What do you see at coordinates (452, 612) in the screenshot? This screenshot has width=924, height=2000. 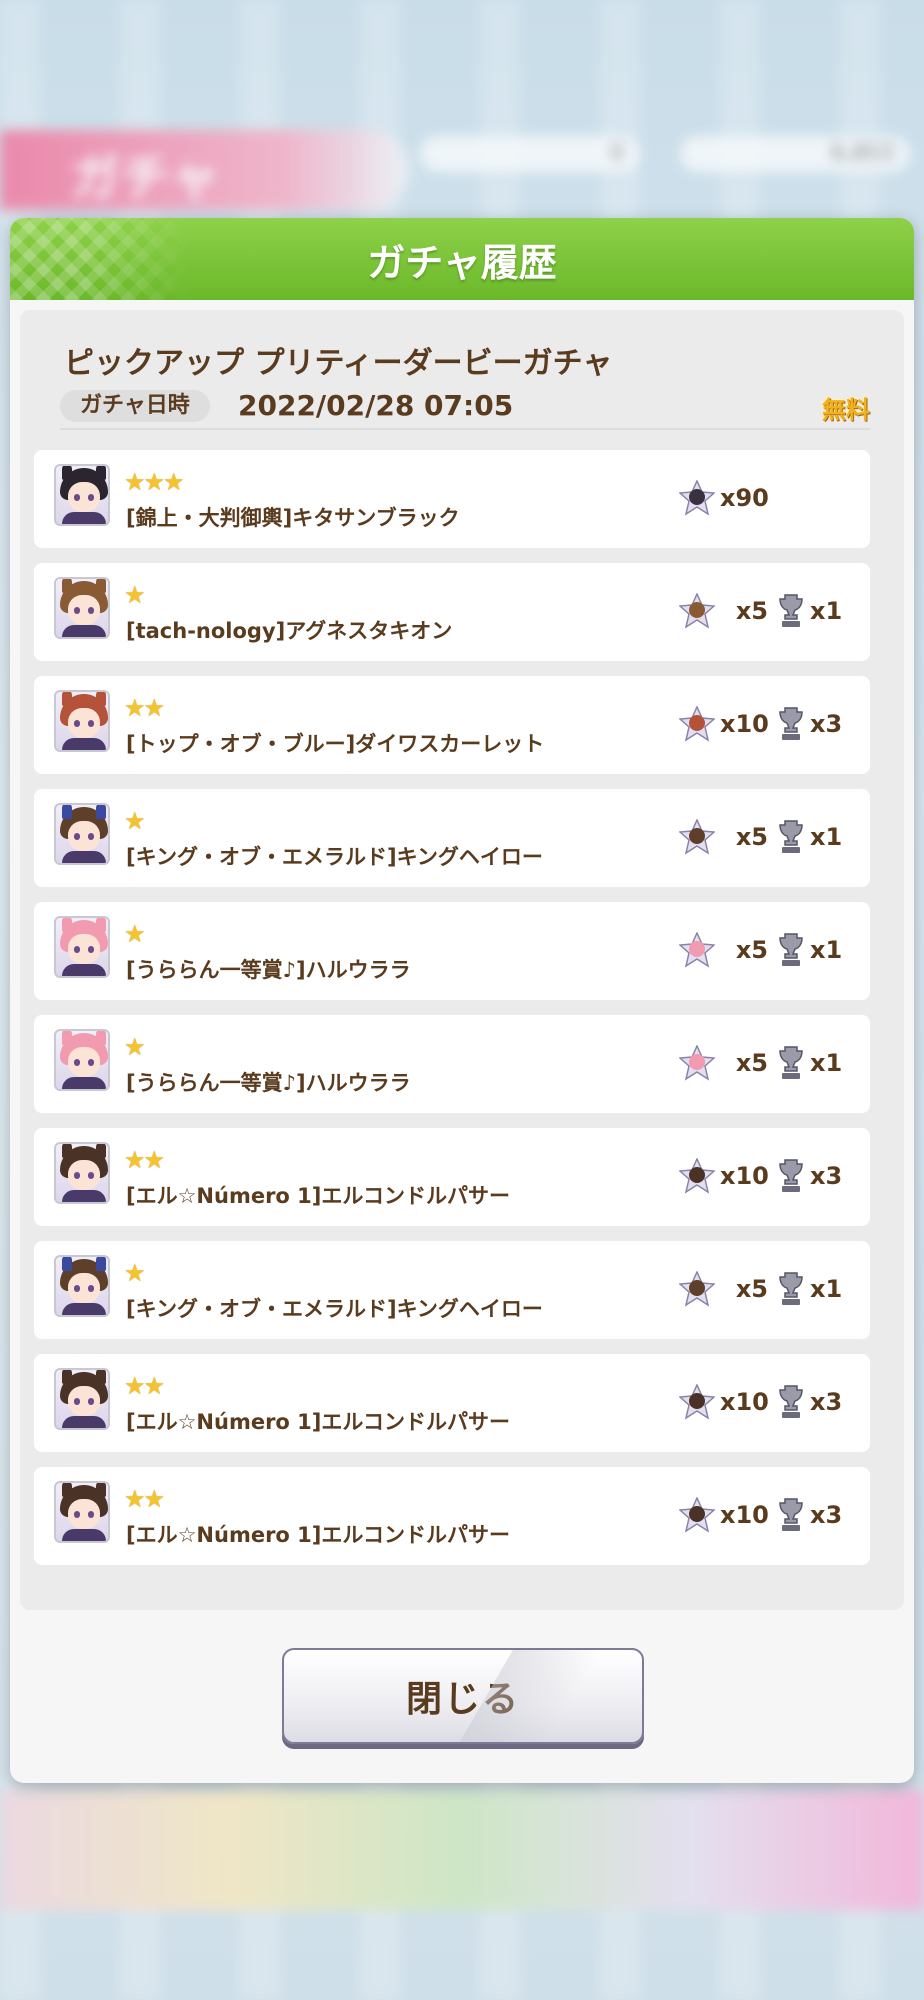 I see `result-row: ★ [tach-nology]アグネスタキオン x5 x1` at bounding box center [452, 612].